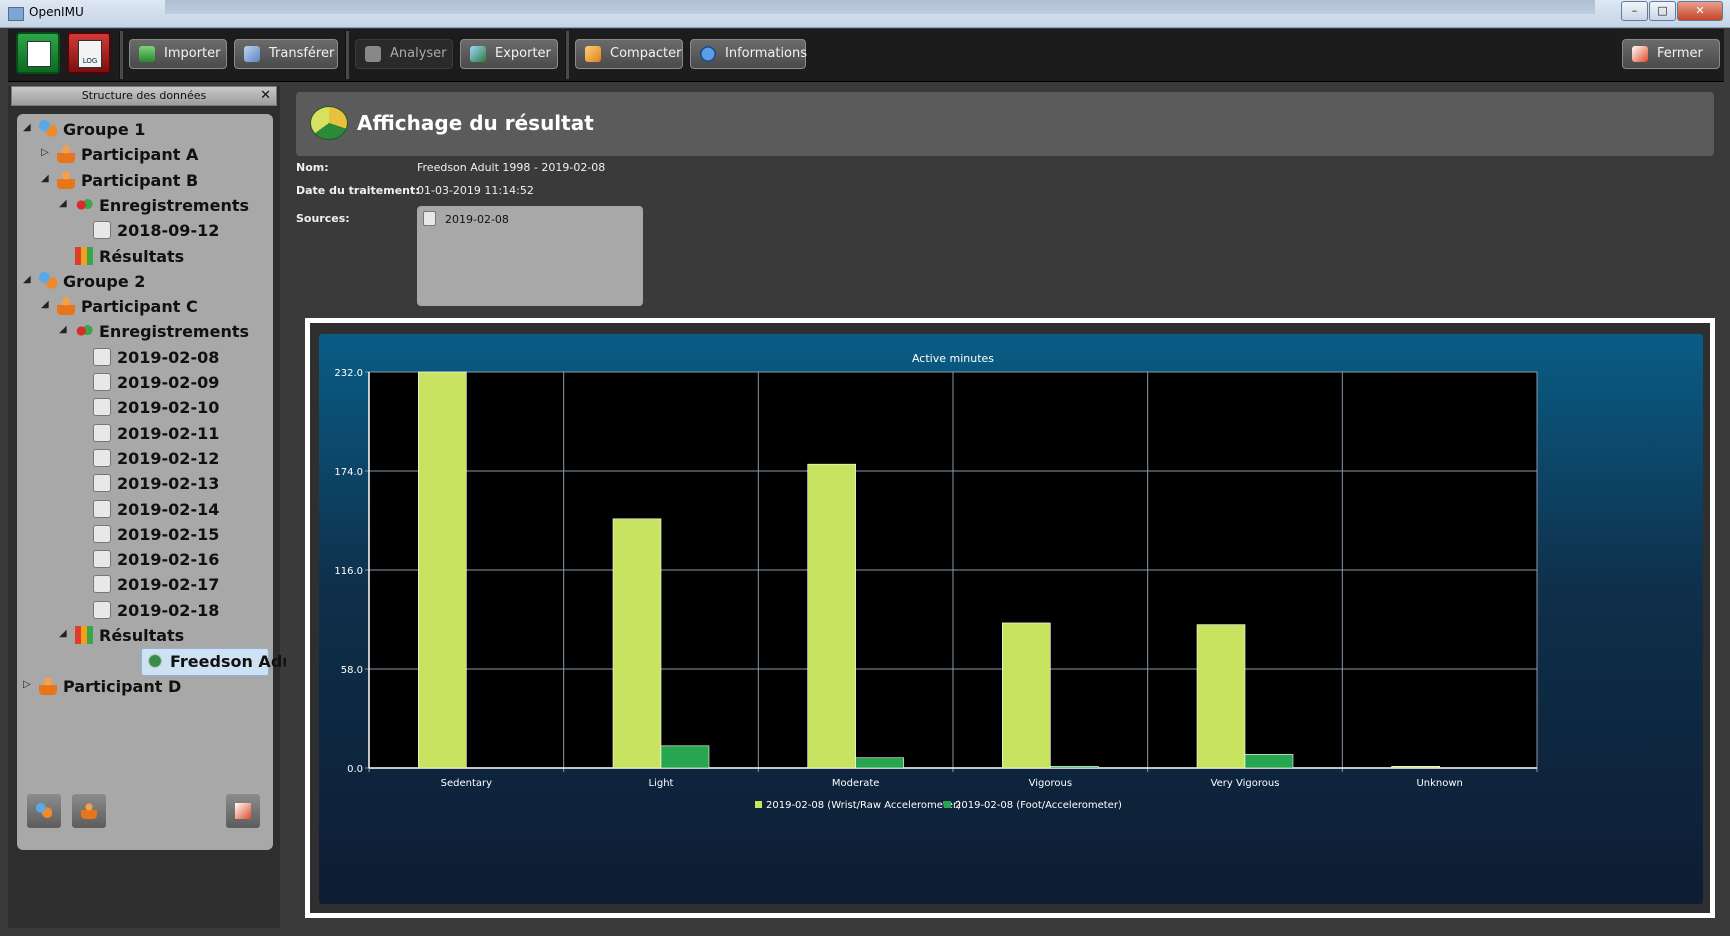  Describe the element at coordinates (1662, 11) in the screenshot. I see `maximize-button: □` at that location.